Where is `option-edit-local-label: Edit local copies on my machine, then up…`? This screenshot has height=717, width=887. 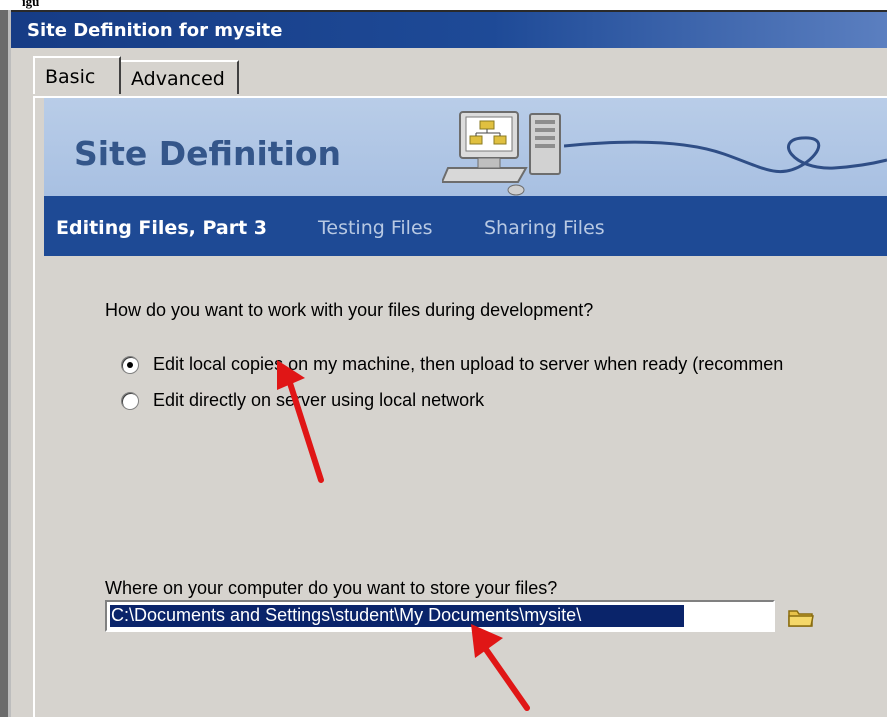 option-edit-local-label: Edit local copies on my machine, then up… is located at coordinates (468, 364).